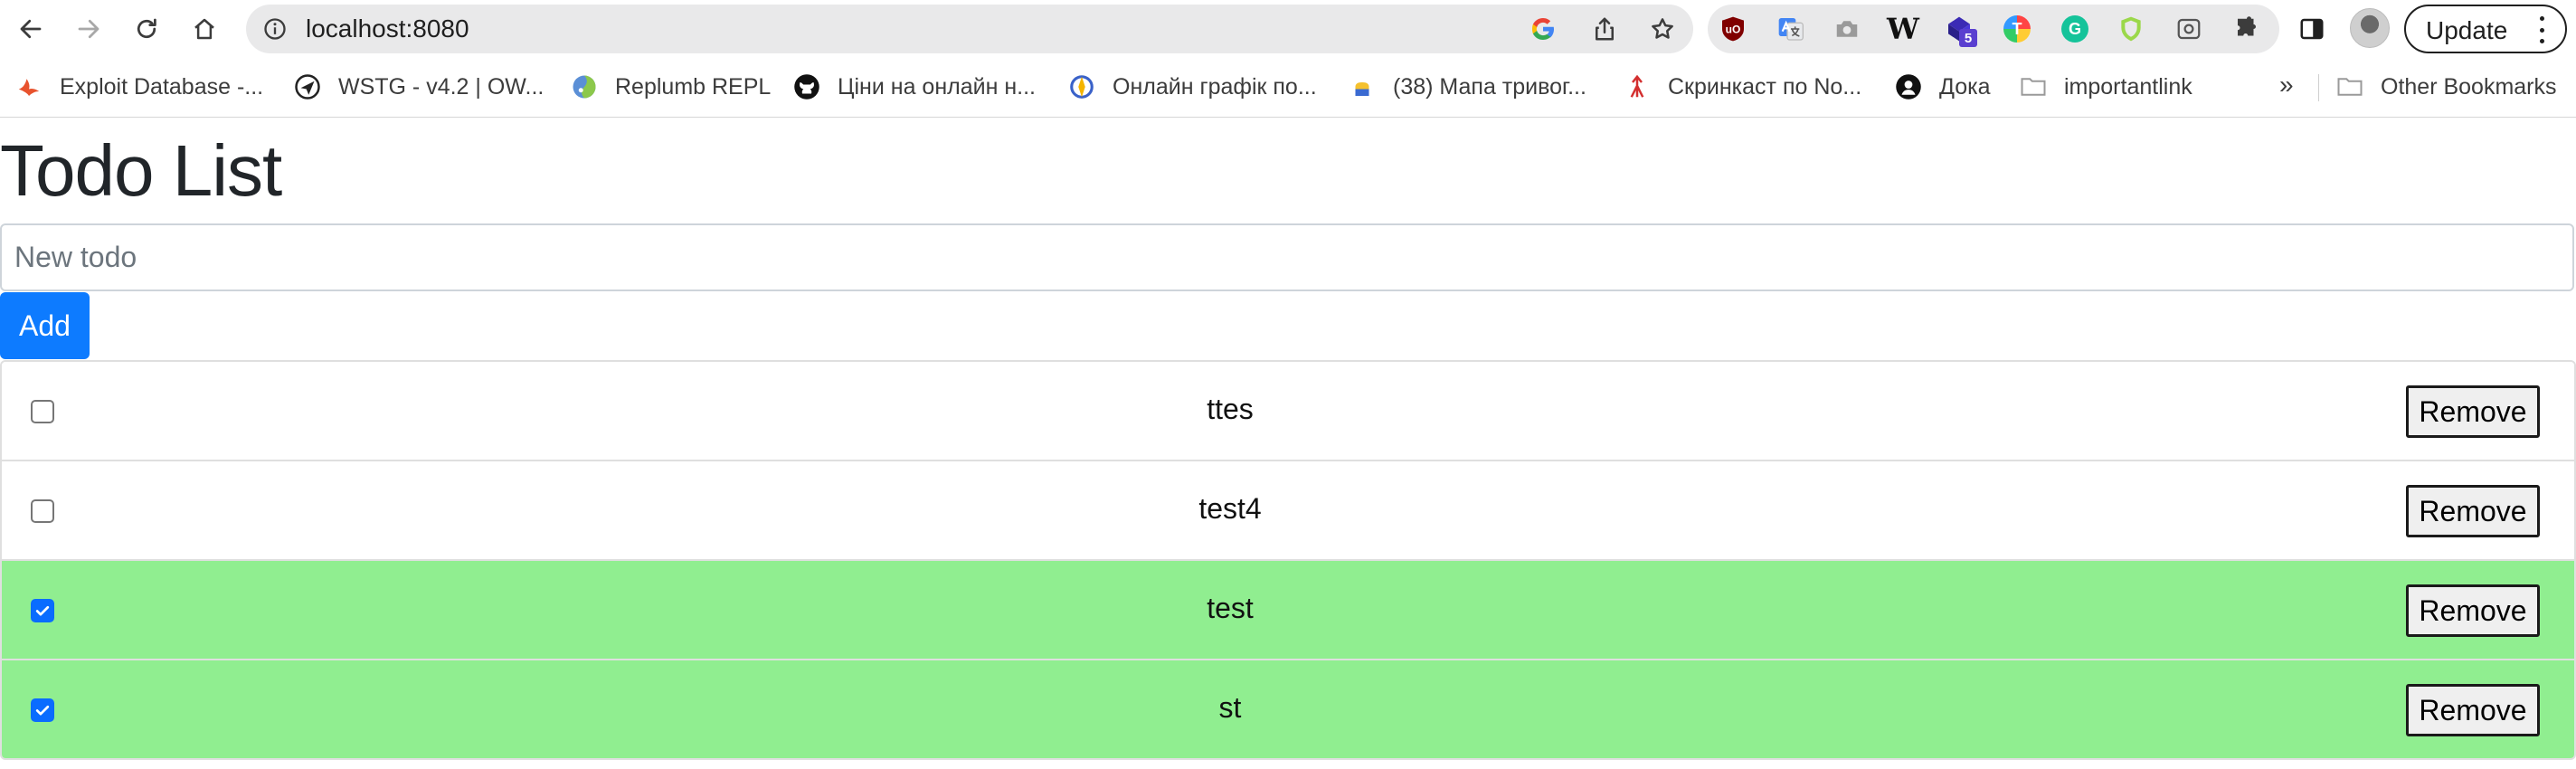 Image resolution: width=2576 pixels, height=769 pixels. What do you see at coordinates (1230, 608) in the screenshot?
I see `todo-text: test` at bounding box center [1230, 608].